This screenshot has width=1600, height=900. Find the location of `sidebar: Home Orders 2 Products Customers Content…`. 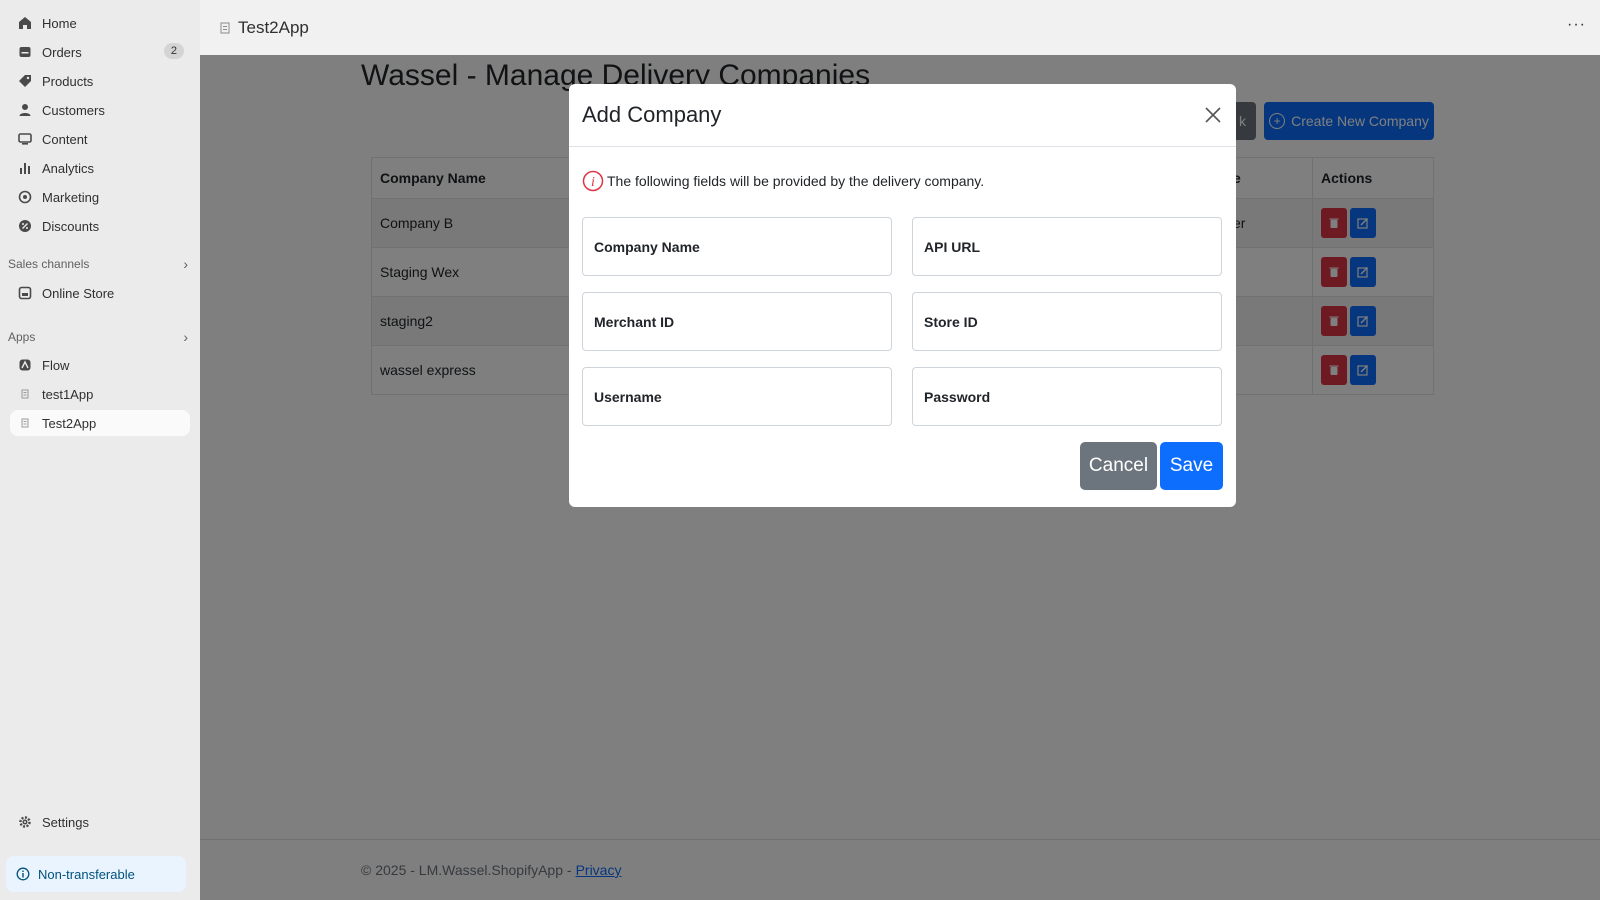

sidebar: Home Orders 2 Products Customers Content… is located at coordinates (100, 450).